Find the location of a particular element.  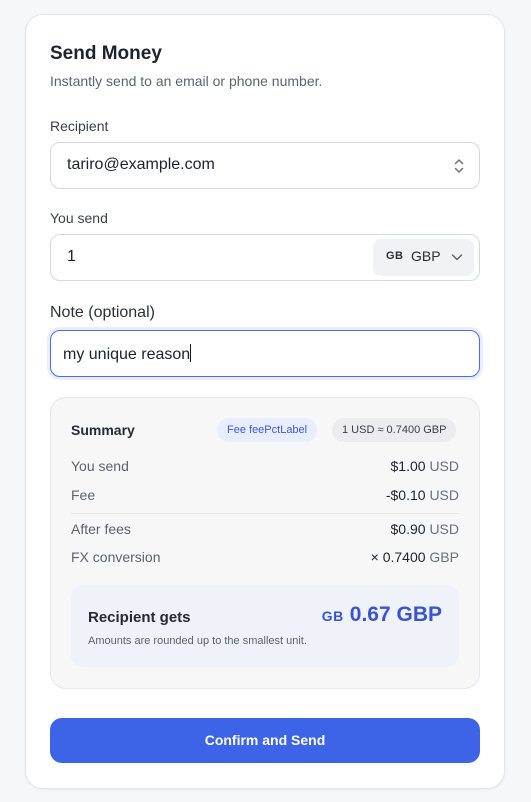

note-input: my unique reason is located at coordinates (265, 353).